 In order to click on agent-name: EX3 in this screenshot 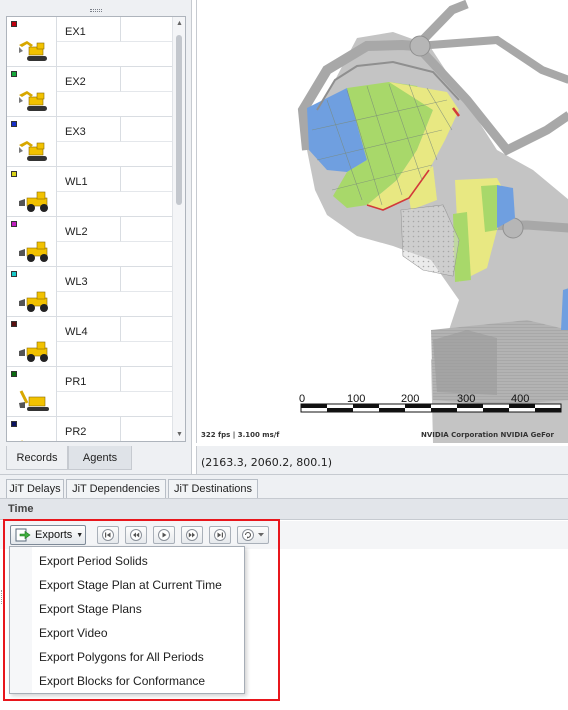, I will do `click(75, 132)`.